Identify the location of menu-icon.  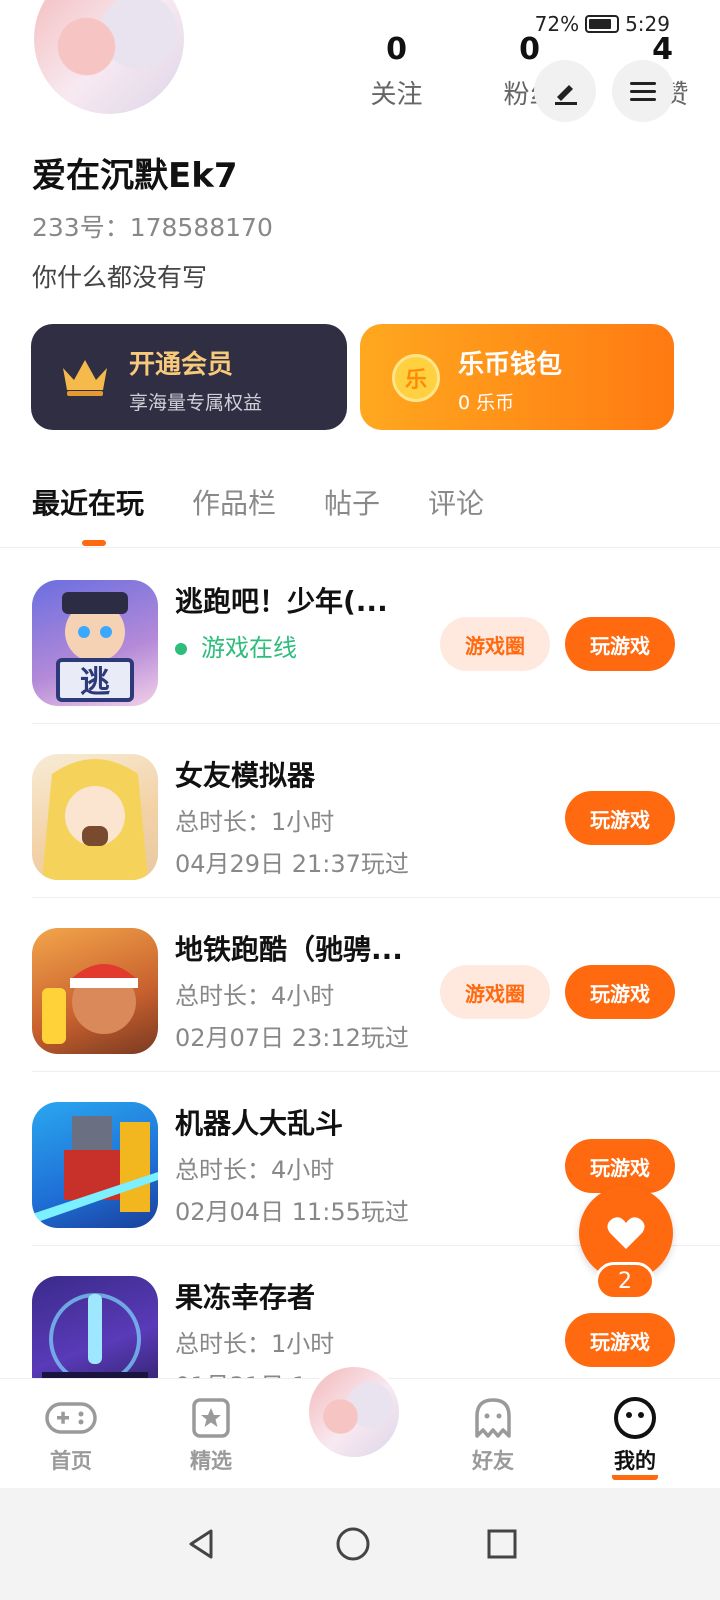
(643, 91).